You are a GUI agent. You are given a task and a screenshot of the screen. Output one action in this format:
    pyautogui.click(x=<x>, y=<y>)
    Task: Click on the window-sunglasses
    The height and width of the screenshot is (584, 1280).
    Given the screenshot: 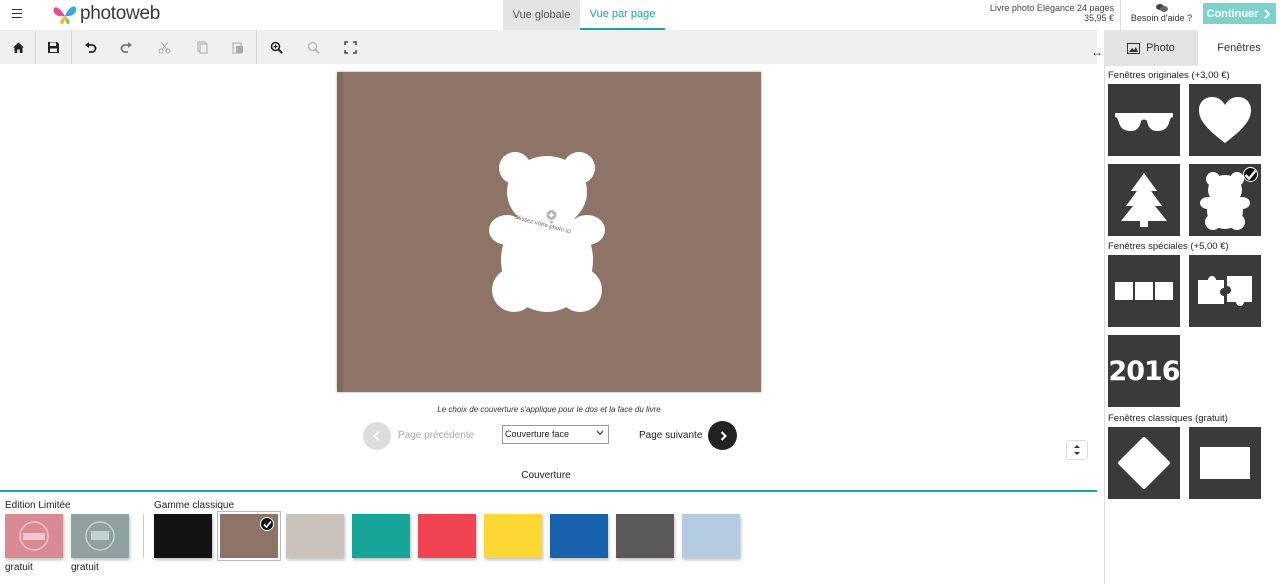 What is the action you would take?
    pyautogui.click(x=1144, y=120)
    